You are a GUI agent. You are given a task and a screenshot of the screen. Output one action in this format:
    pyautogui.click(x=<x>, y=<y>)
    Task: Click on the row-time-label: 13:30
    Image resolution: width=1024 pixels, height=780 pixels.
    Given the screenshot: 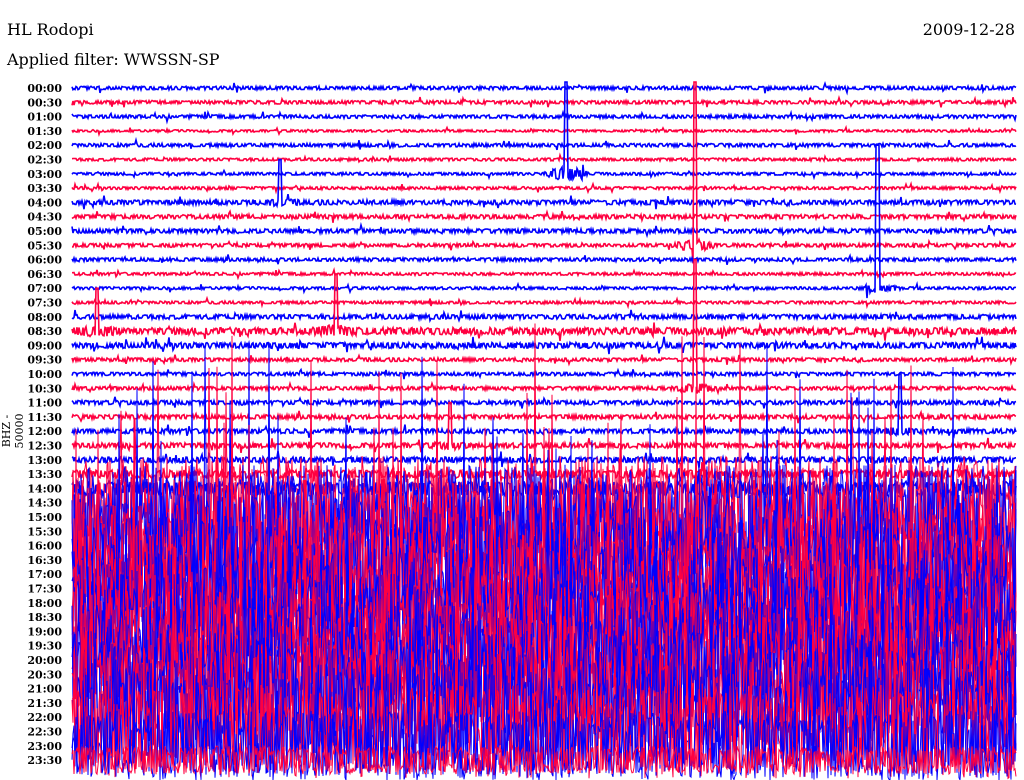 What is the action you would take?
    pyautogui.click(x=44, y=474)
    